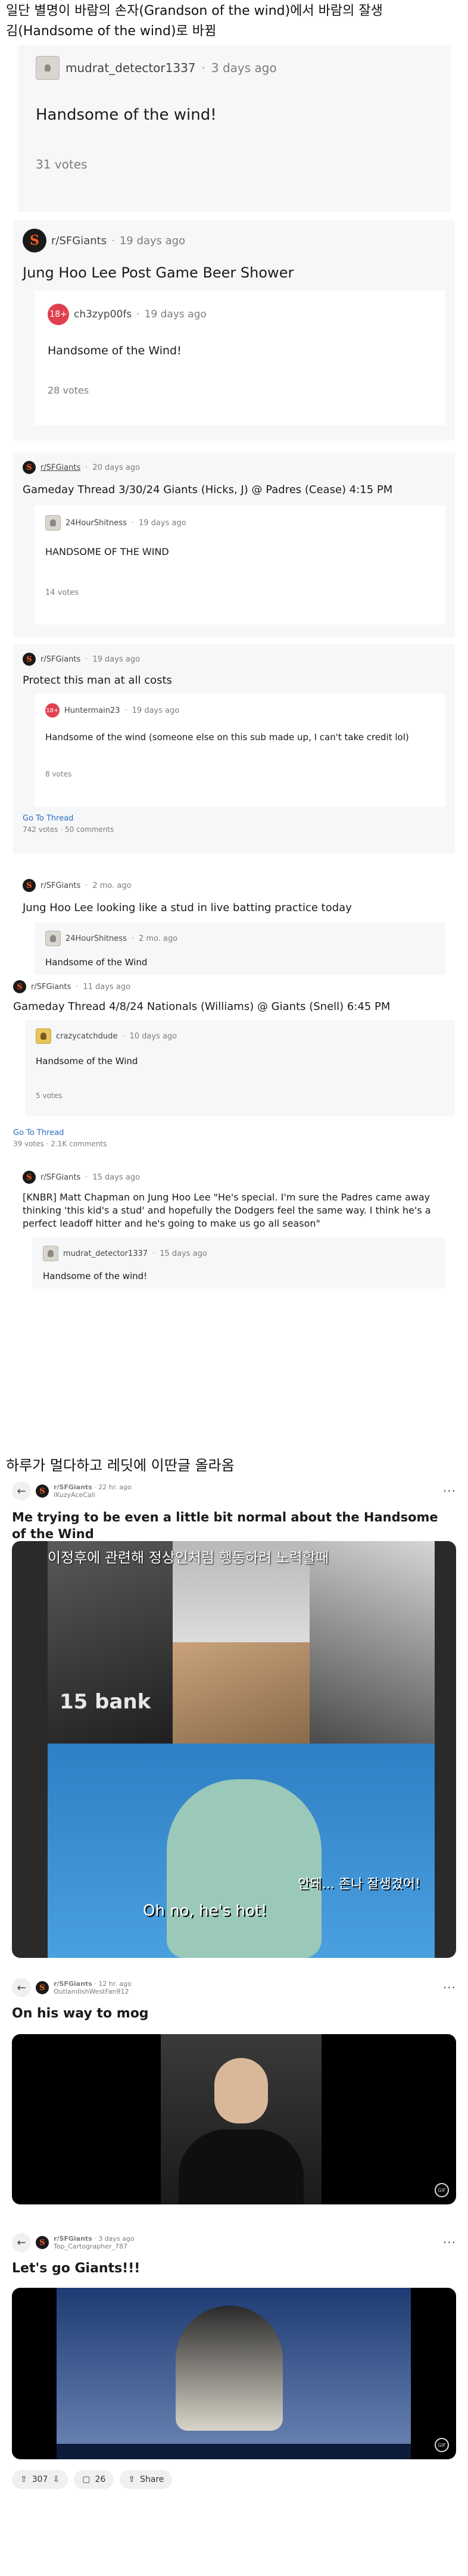 The image size is (468, 2576). I want to click on vote-count: 5 votes, so click(49, 1096).